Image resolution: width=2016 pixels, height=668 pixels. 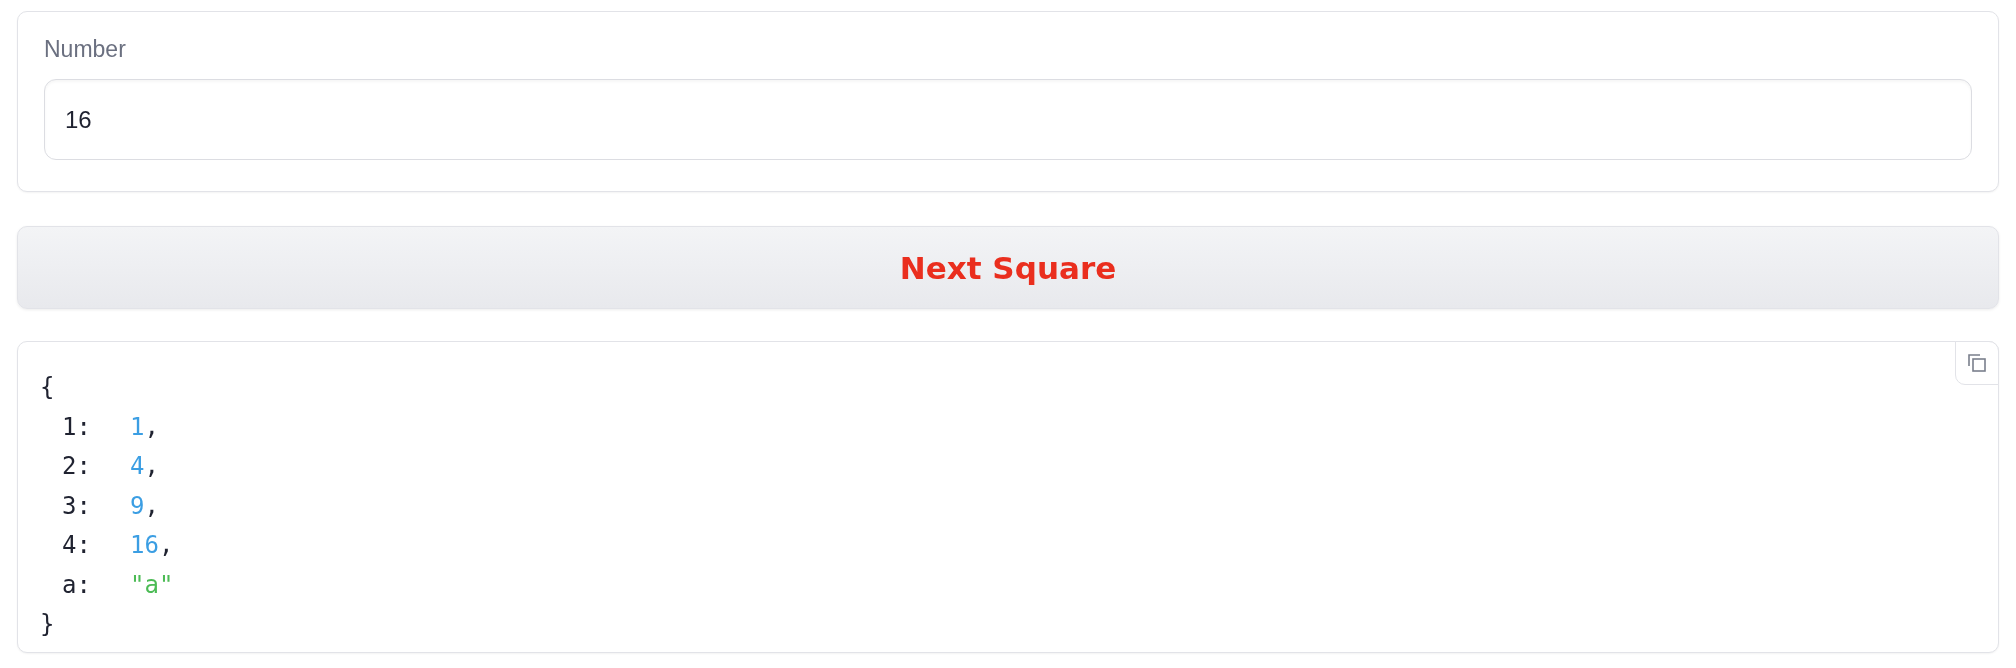 What do you see at coordinates (96, 427) in the screenshot?
I see `json-key: 1:` at bounding box center [96, 427].